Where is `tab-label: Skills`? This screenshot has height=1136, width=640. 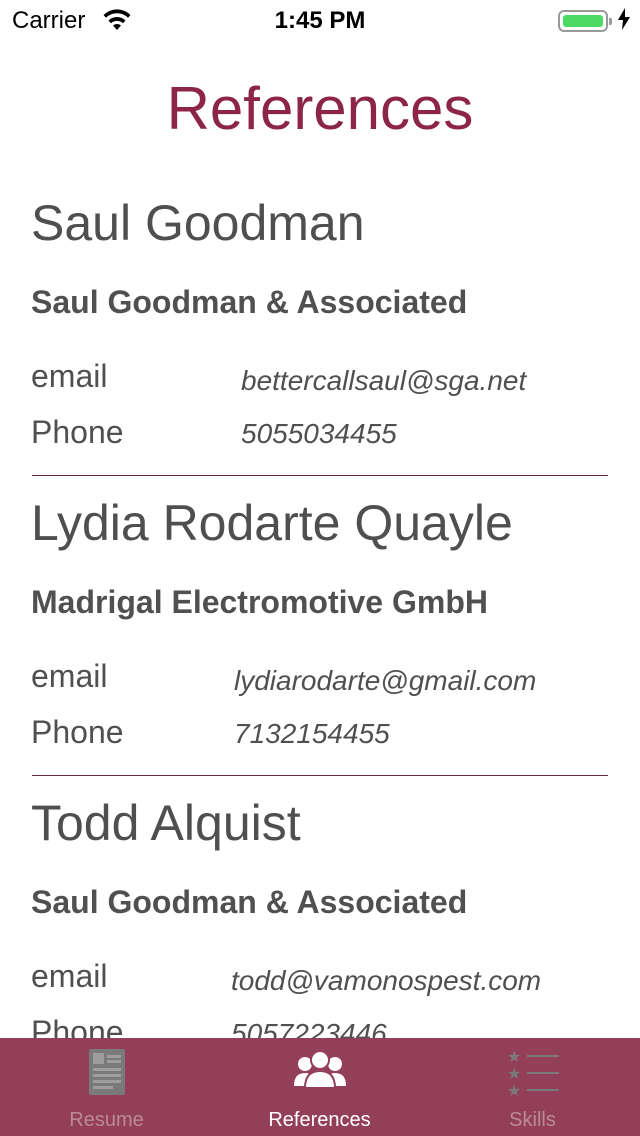
tab-label: Skills is located at coordinates (532, 1120).